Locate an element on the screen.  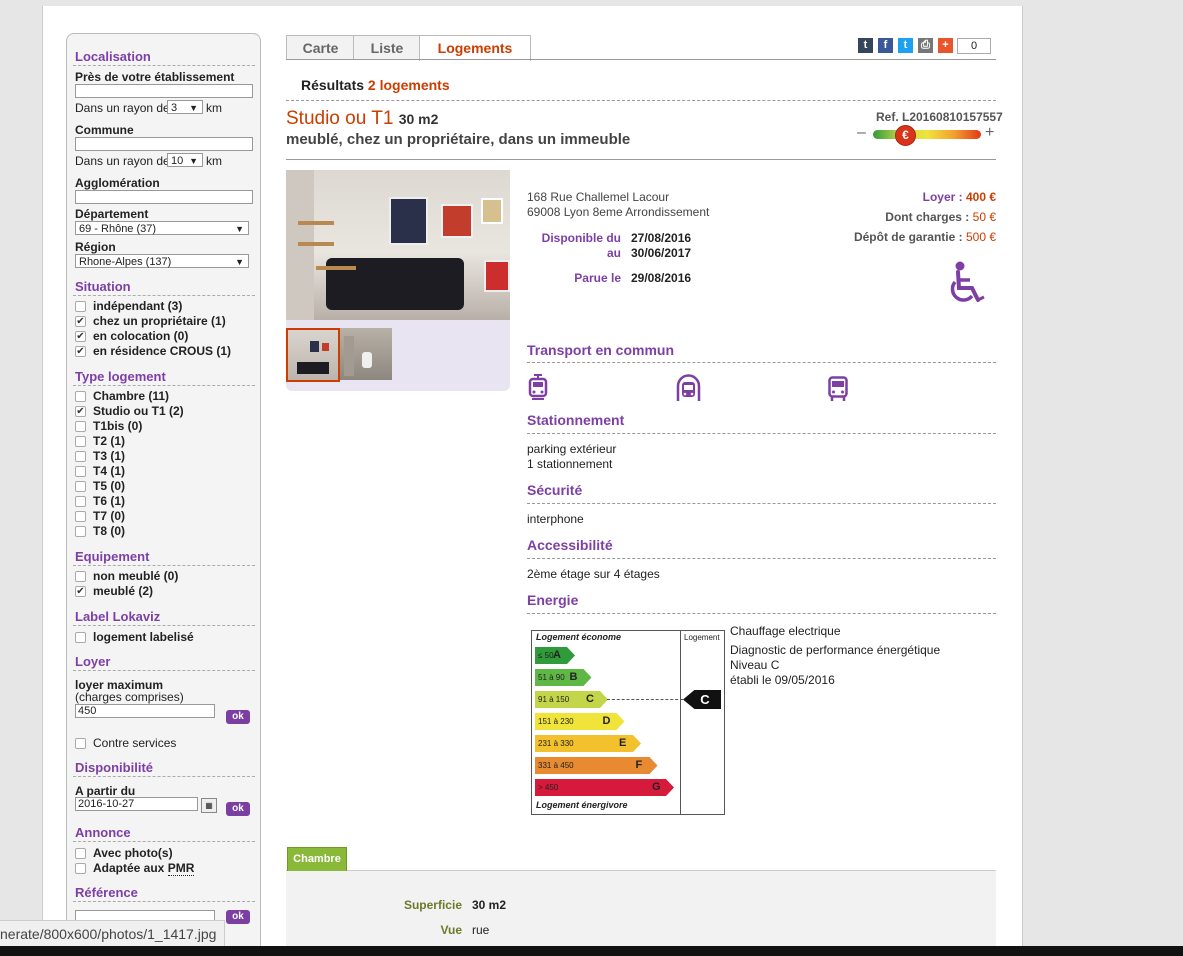
type-label-2: T1bis (0) is located at coordinates (118, 426).